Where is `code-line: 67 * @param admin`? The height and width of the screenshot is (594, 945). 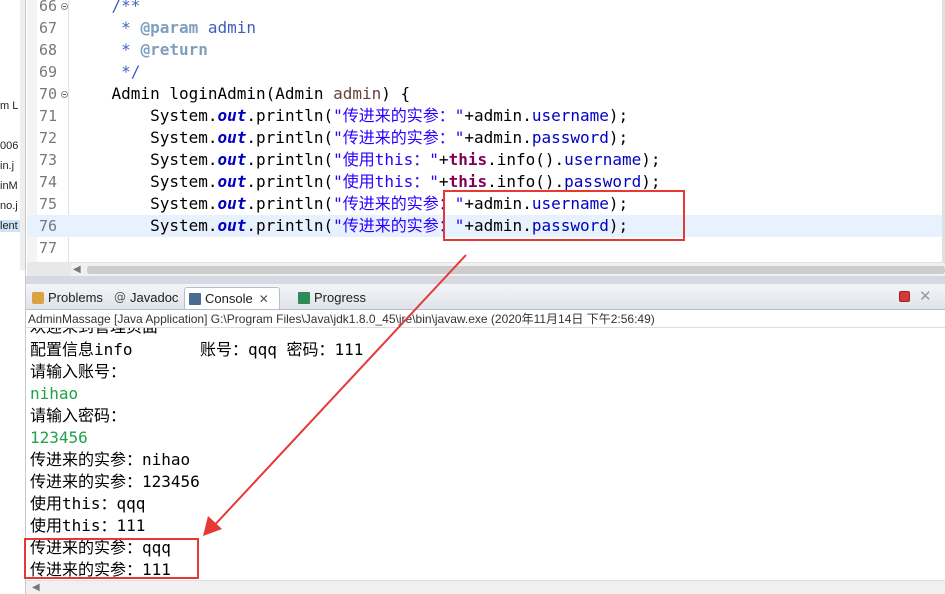 code-line: 67 * @param admin is located at coordinates (486, 28).